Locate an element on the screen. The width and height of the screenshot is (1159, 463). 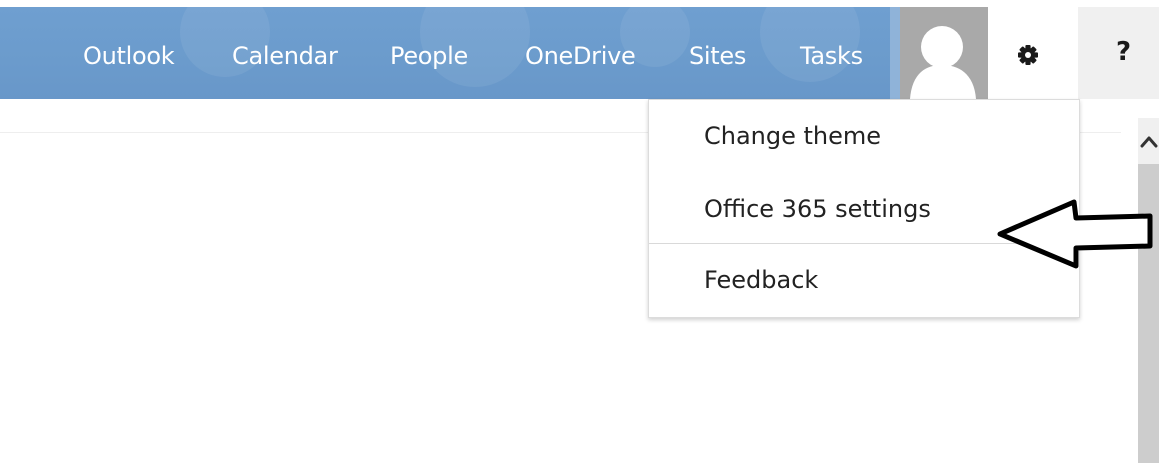
chevron-up-icon is located at coordinates (1149, 142).